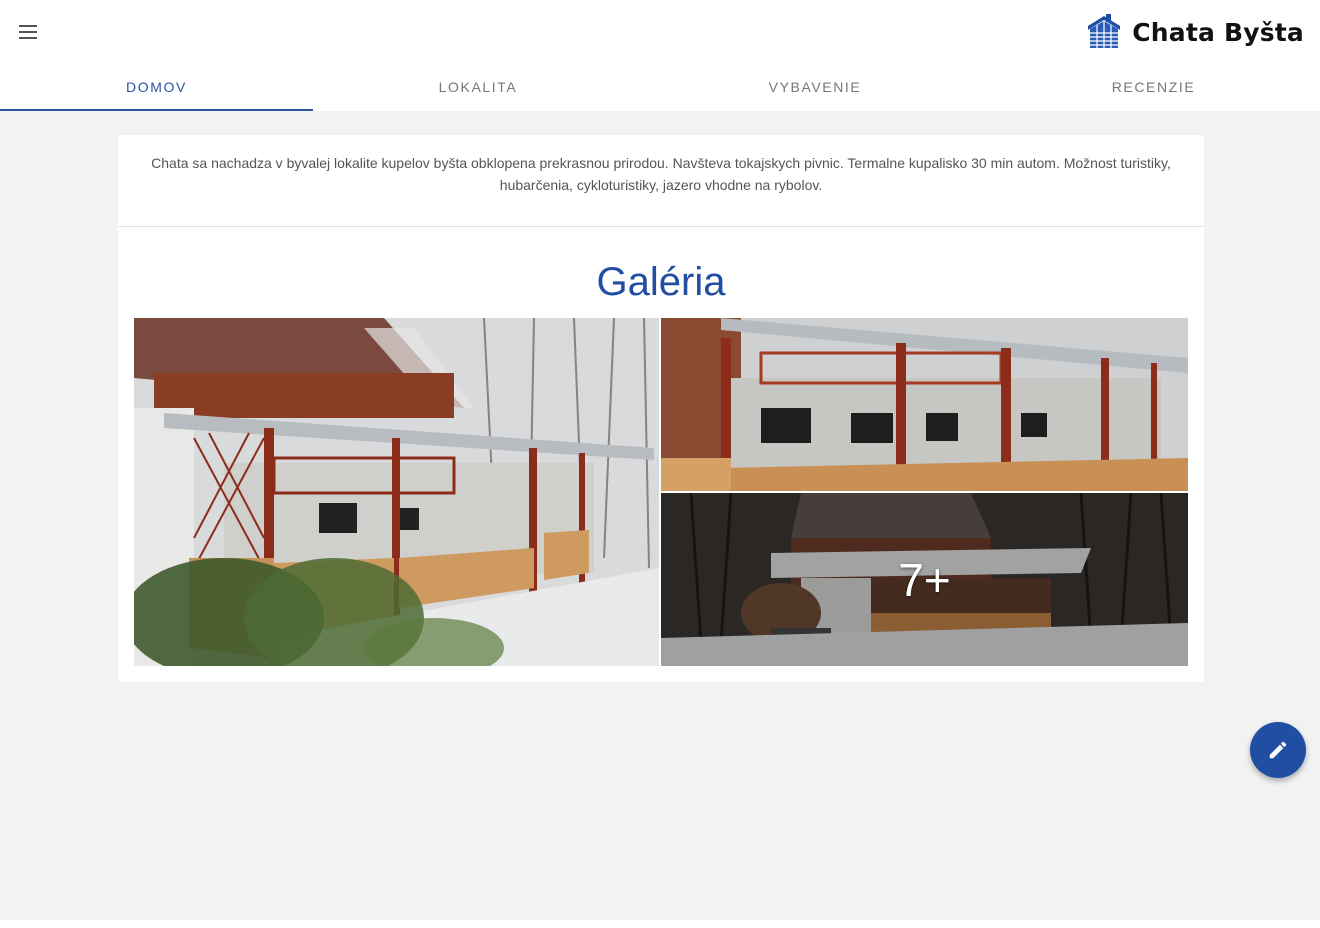 The image size is (1320, 928). Describe the element at coordinates (28, 32) in the screenshot. I see `menu-icon` at that location.